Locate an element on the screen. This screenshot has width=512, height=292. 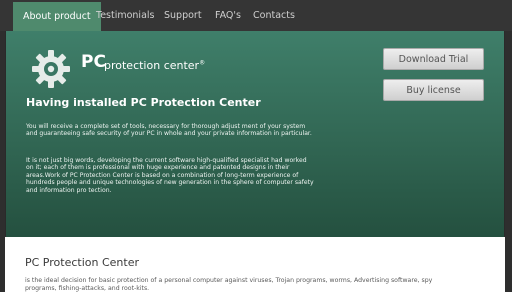
hero-title: Having installed PC Protection Center is located at coordinates (143, 102).